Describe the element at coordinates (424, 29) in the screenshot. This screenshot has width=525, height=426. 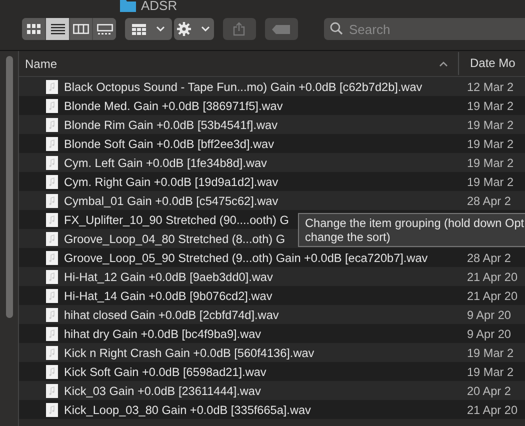
I see `search-field: Search` at that location.